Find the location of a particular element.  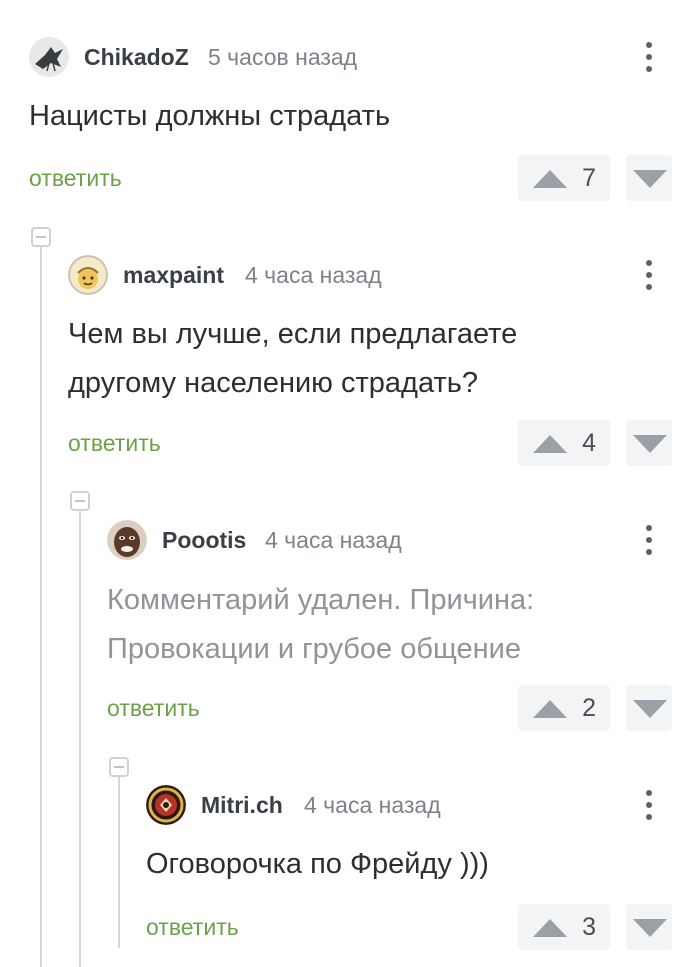

comment-text-line: Чем вы лучше, если предлагаете is located at coordinates (293, 334).